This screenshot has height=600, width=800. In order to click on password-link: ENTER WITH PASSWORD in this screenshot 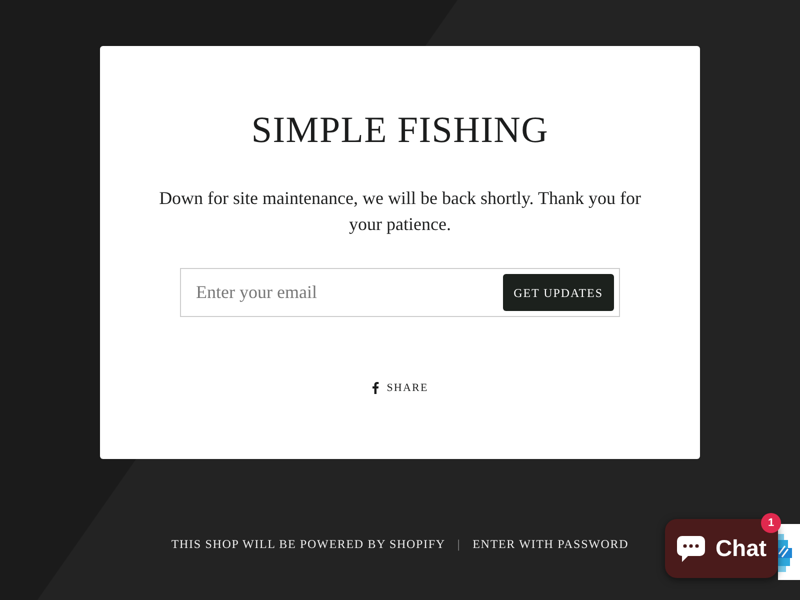, I will do `click(550, 544)`.